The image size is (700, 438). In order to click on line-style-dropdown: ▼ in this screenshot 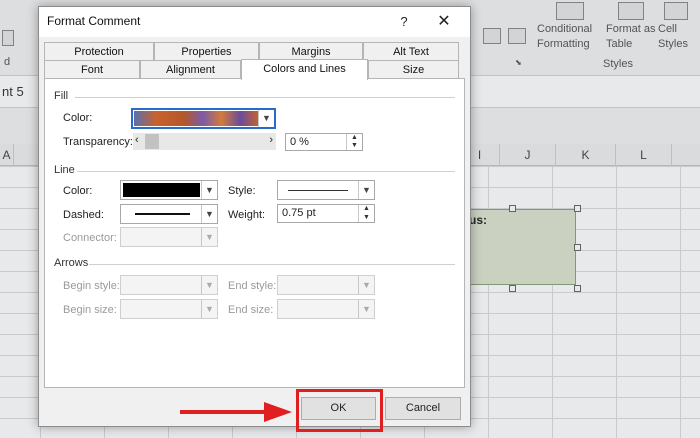, I will do `click(326, 190)`.